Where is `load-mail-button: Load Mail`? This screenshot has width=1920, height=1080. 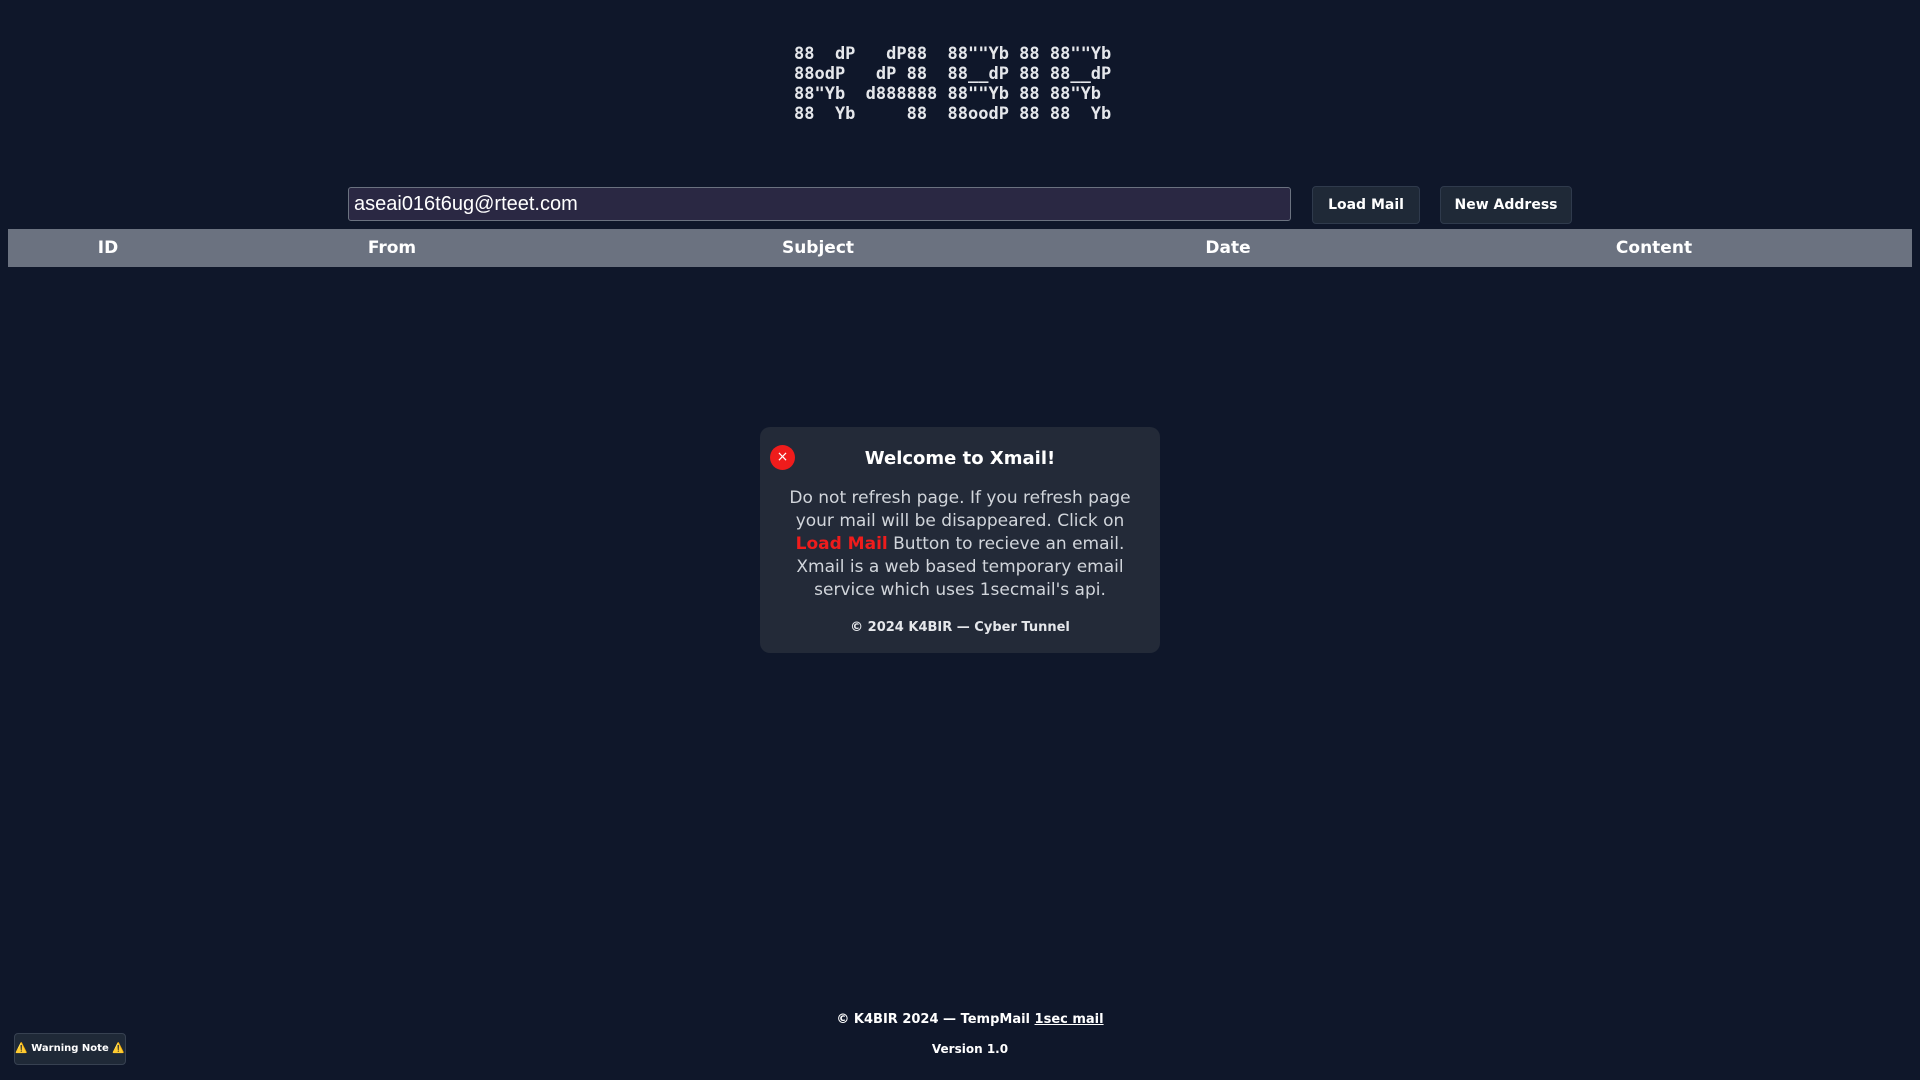 load-mail-button: Load Mail is located at coordinates (1366, 205).